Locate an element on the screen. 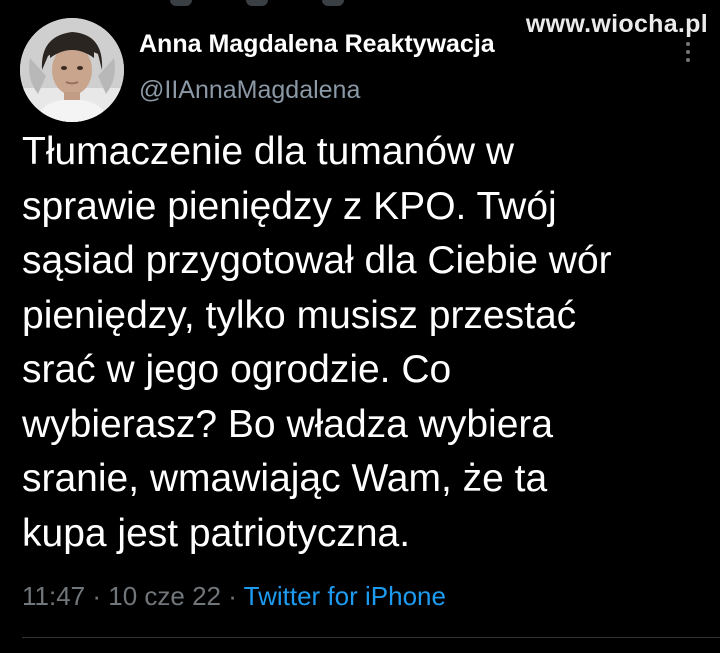  tweet-line: sranie, wmawiając Wam, że ta is located at coordinates (285, 478).